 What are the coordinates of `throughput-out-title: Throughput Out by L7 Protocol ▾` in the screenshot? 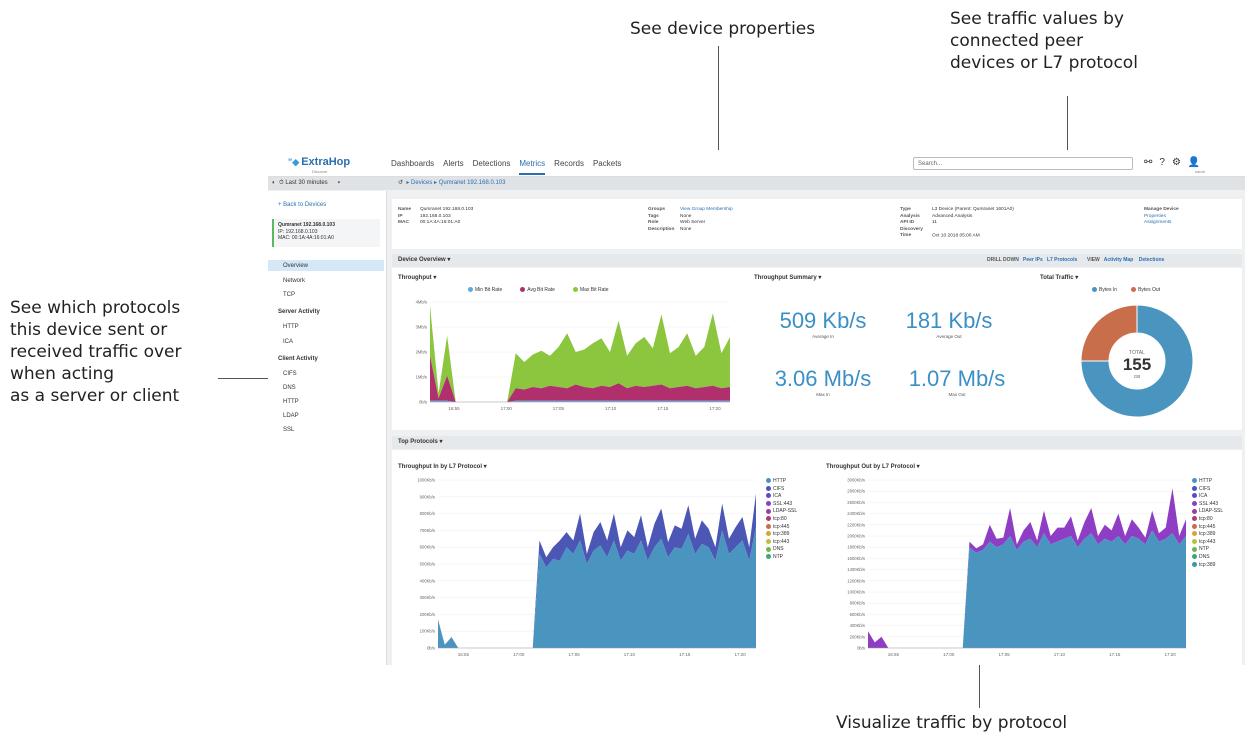 It's located at (873, 466).